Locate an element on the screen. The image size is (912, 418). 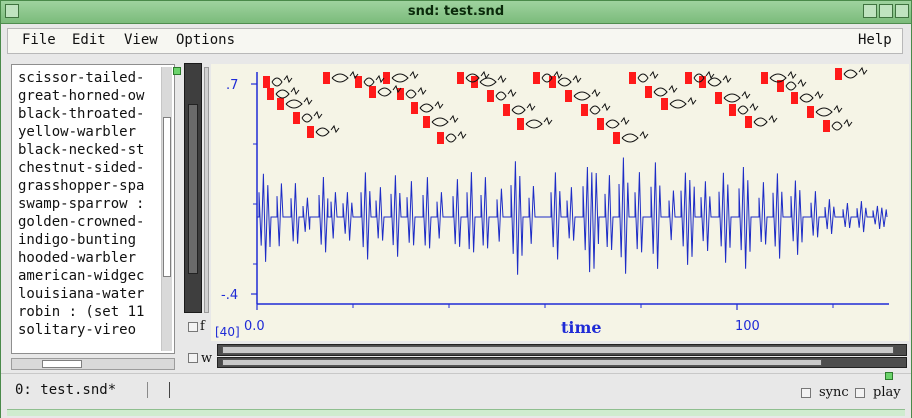
list-item: chestnut-sided- is located at coordinates (81, 169).